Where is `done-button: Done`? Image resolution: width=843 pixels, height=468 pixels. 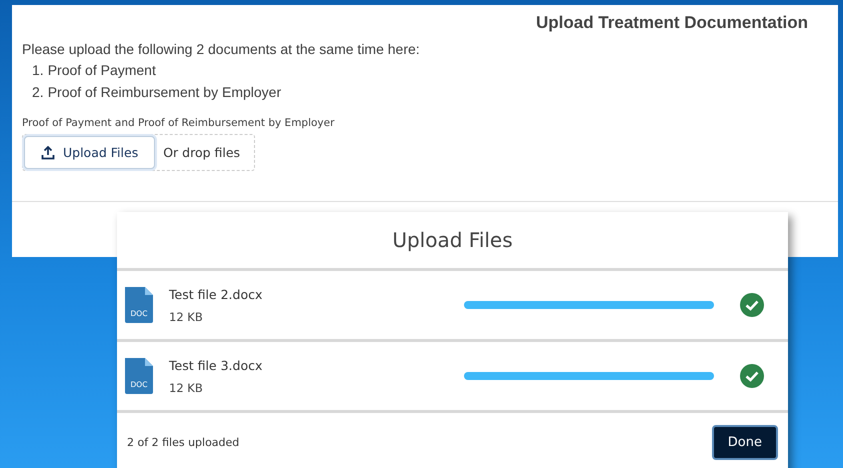
done-button: Done is located at coordinates (745, 442).